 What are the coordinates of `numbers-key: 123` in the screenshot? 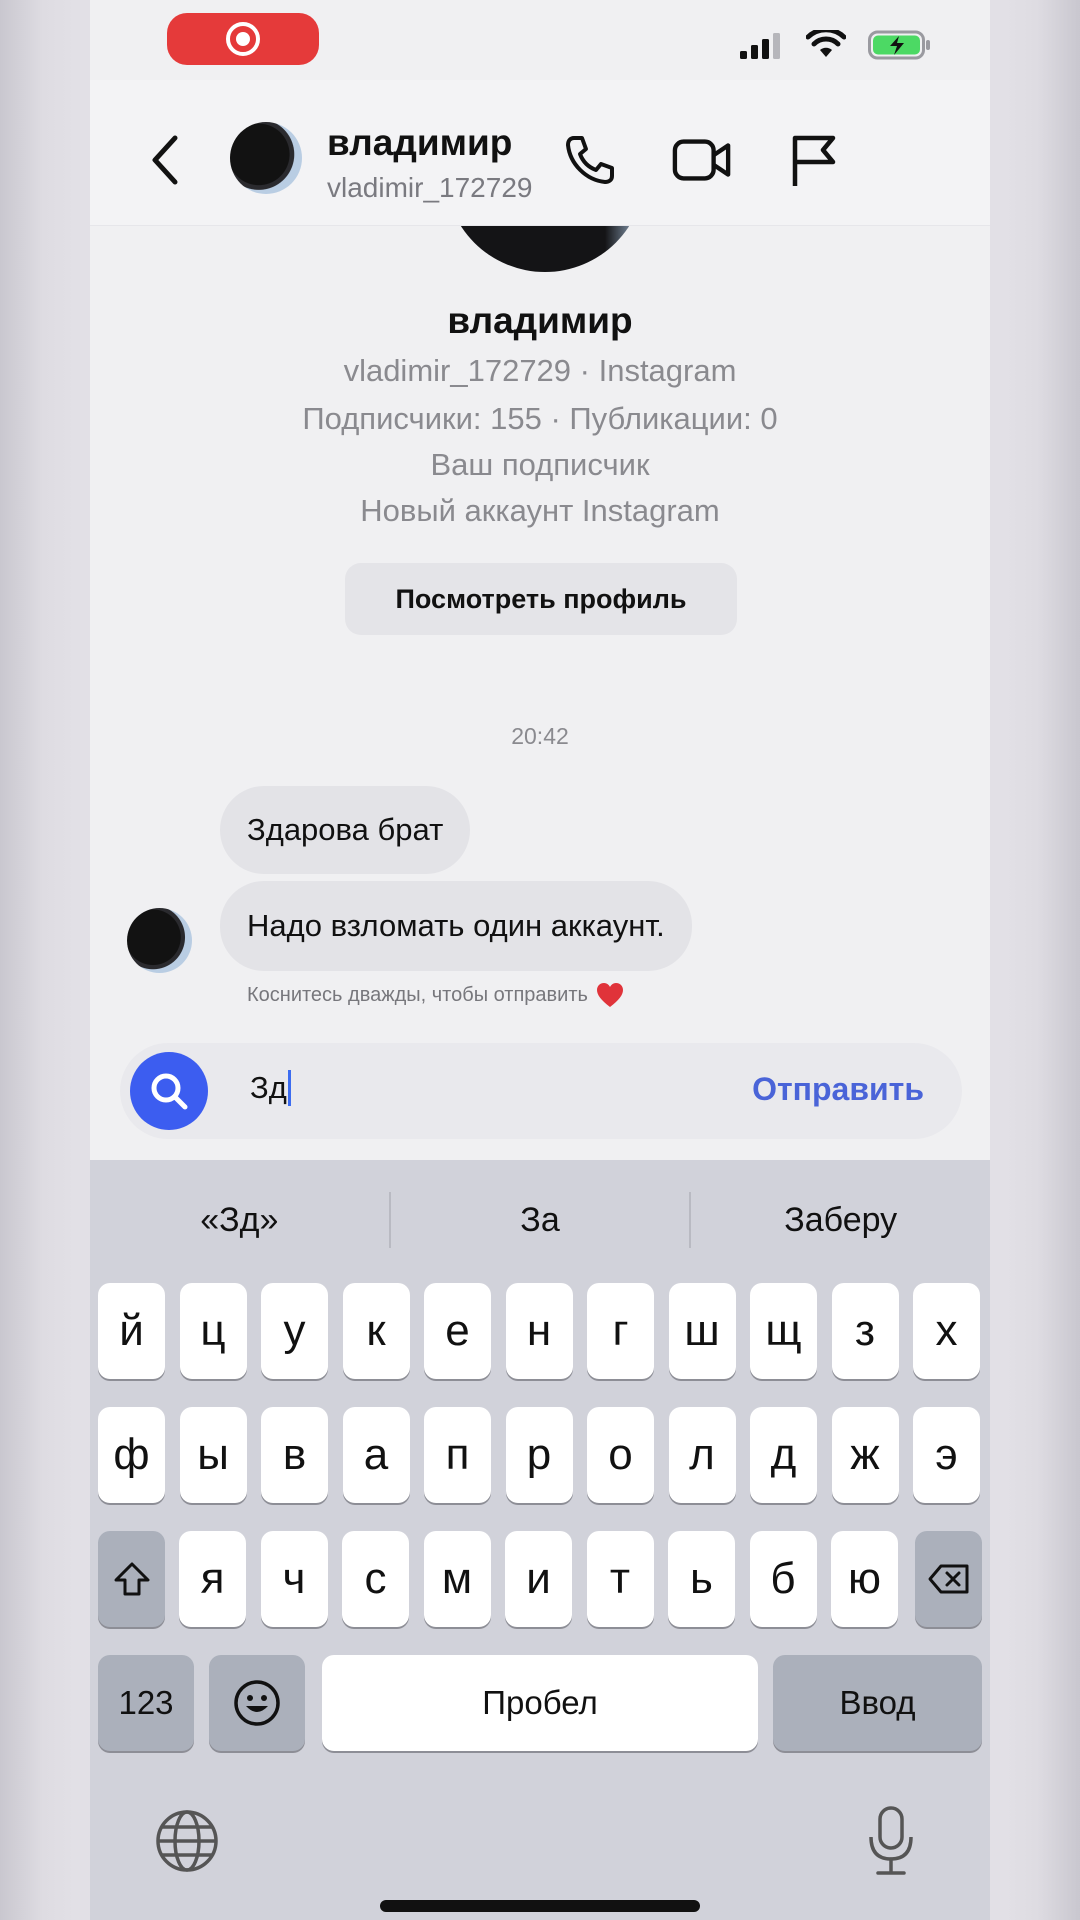 It's located at (146, 1703).